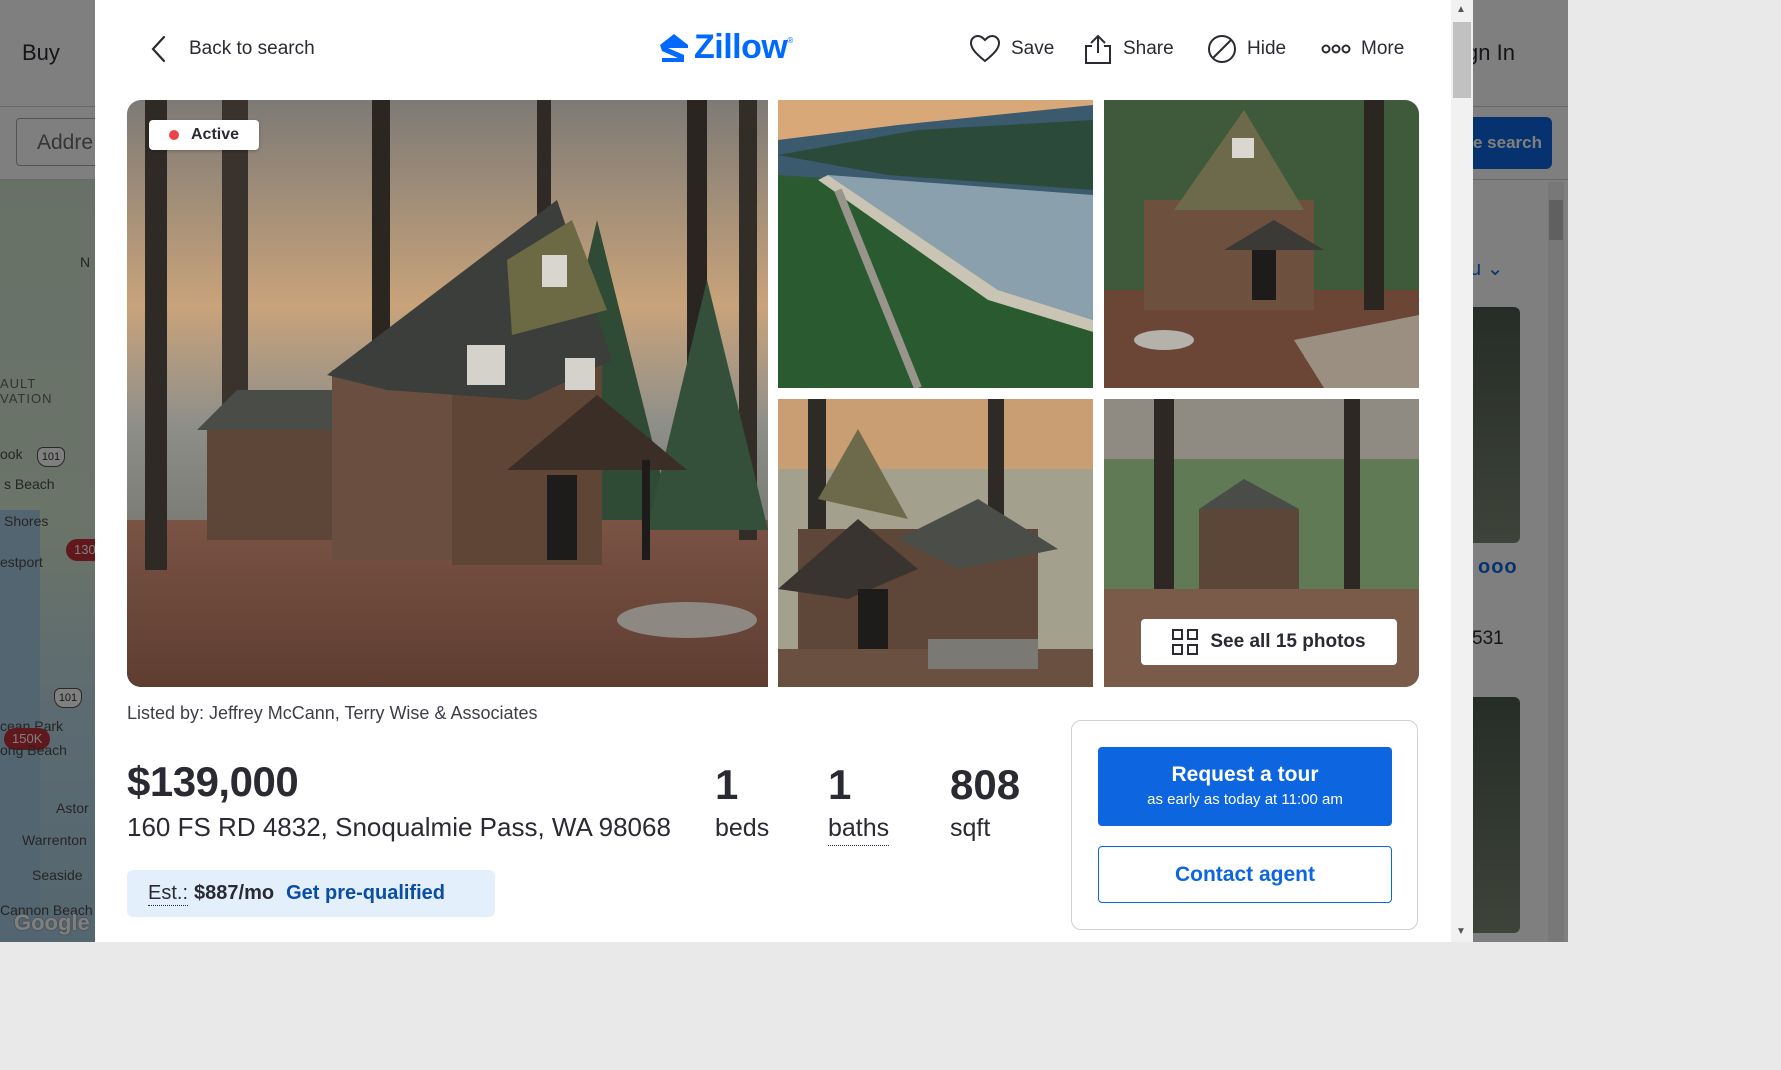 Image resolution: width=1781 pixels, height=1070 pixels. I want to click on scroll-up-icon: ▲, so click(1461, 9).